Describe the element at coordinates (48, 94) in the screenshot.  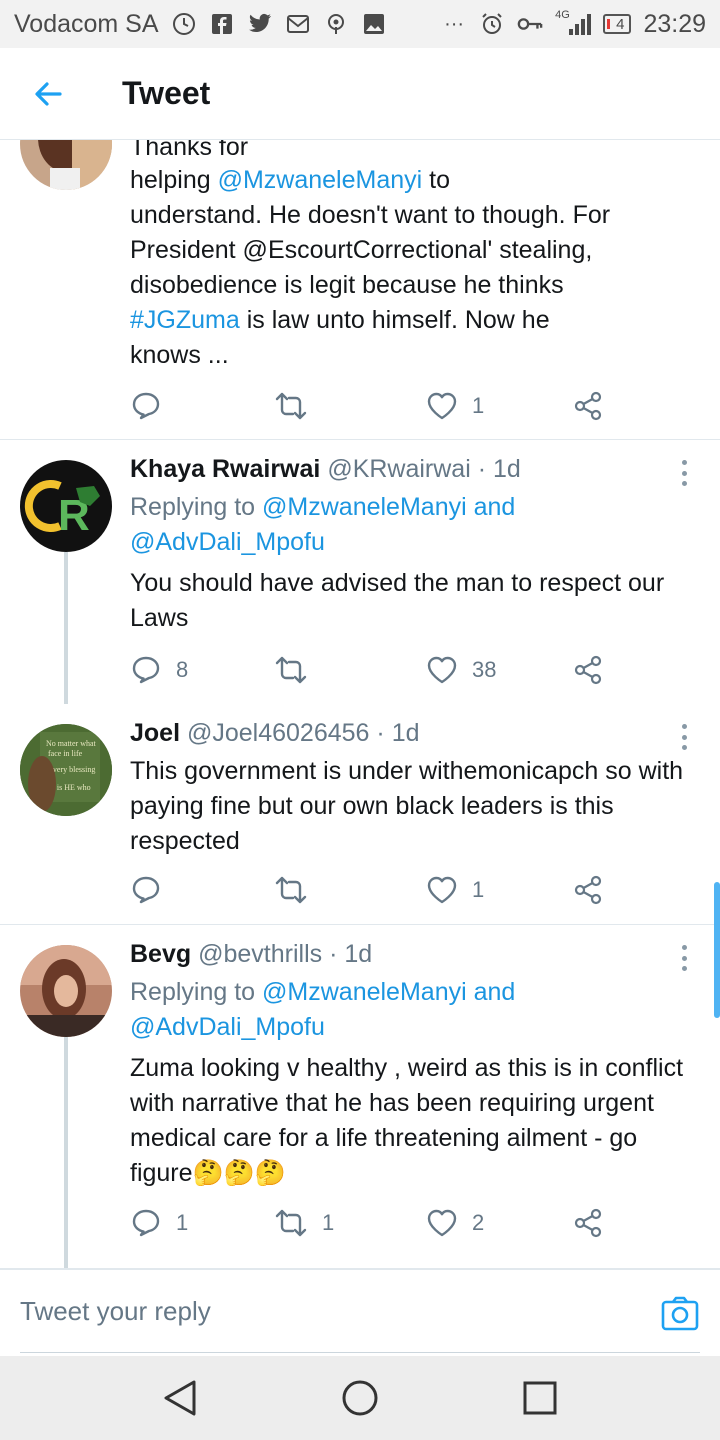
I see `back-button` at that location.